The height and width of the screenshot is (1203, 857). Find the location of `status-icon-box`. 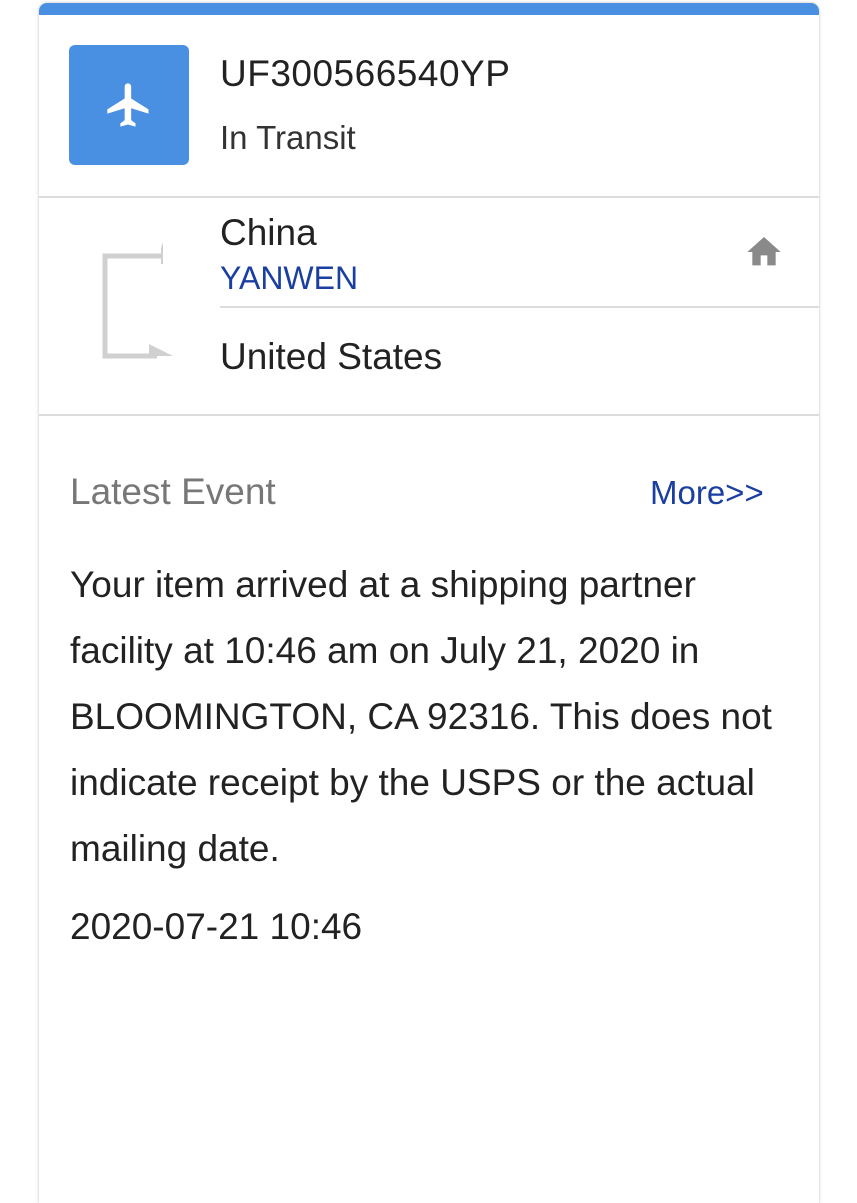

status-icon-box is located at coordinates (129, 105).